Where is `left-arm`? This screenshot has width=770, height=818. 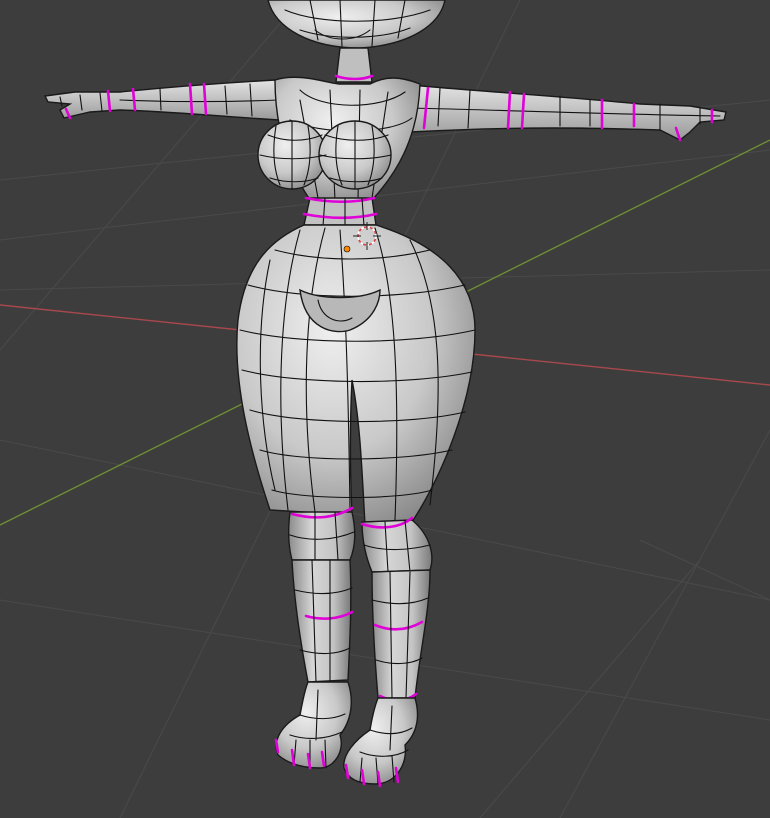 left-arm is located at coordinates (162, 100).